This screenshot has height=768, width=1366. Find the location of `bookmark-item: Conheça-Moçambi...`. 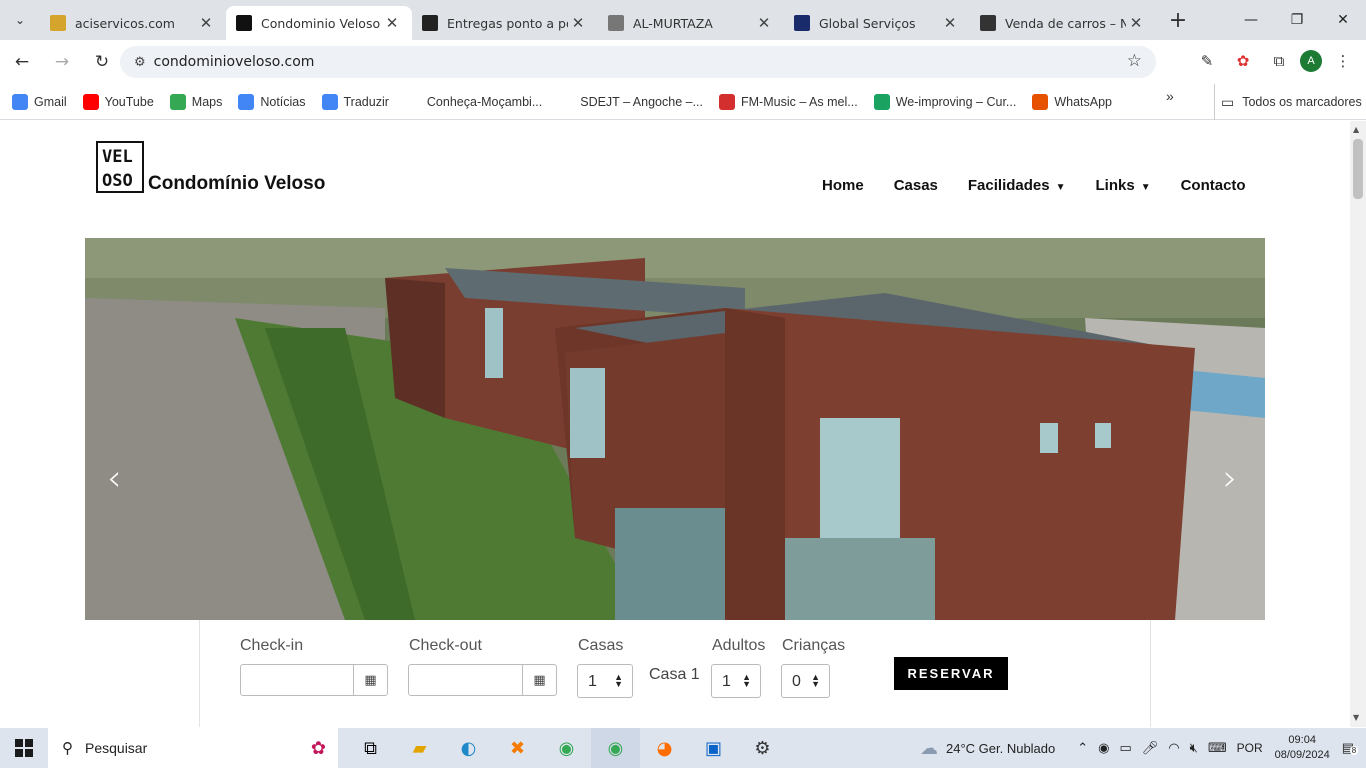

bookmark-item: Conheça-Moçambi... is located at coordinates (473, 102).